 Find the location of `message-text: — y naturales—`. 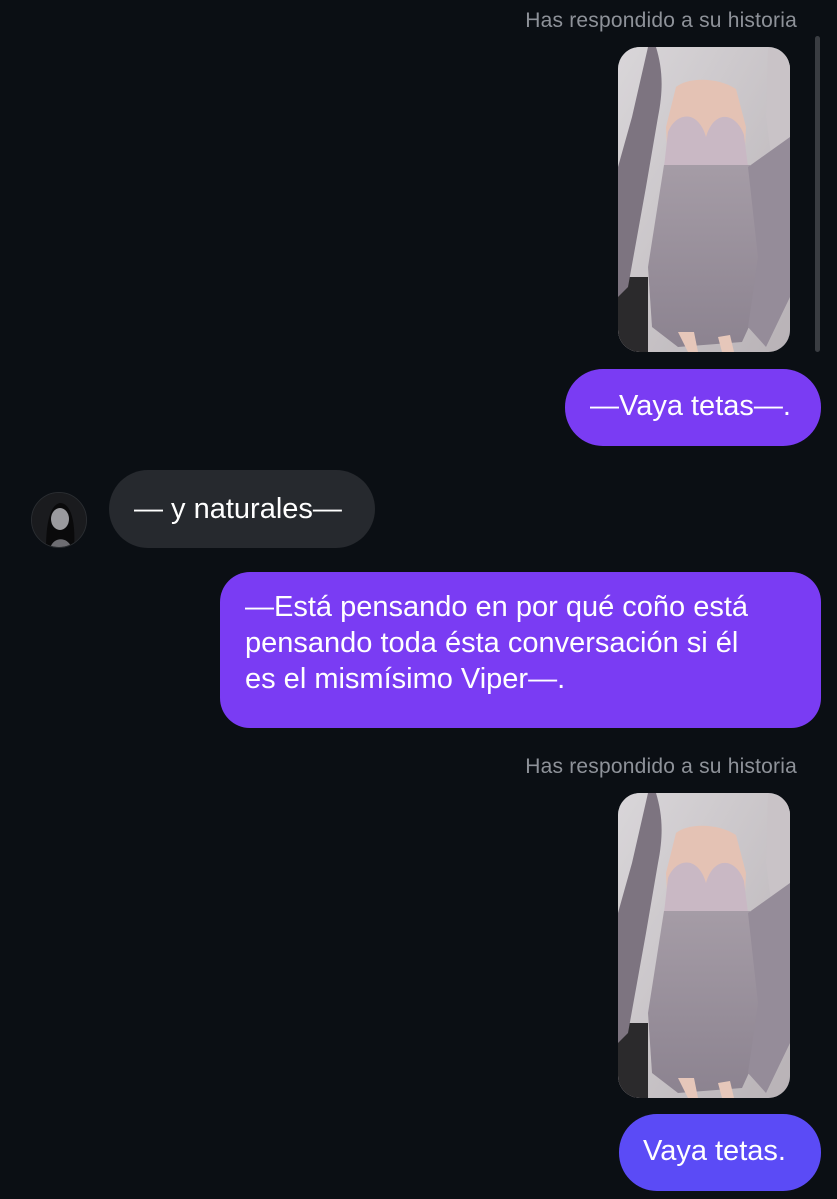

message-text: — y naturales— is located at coordinates (238, 509).